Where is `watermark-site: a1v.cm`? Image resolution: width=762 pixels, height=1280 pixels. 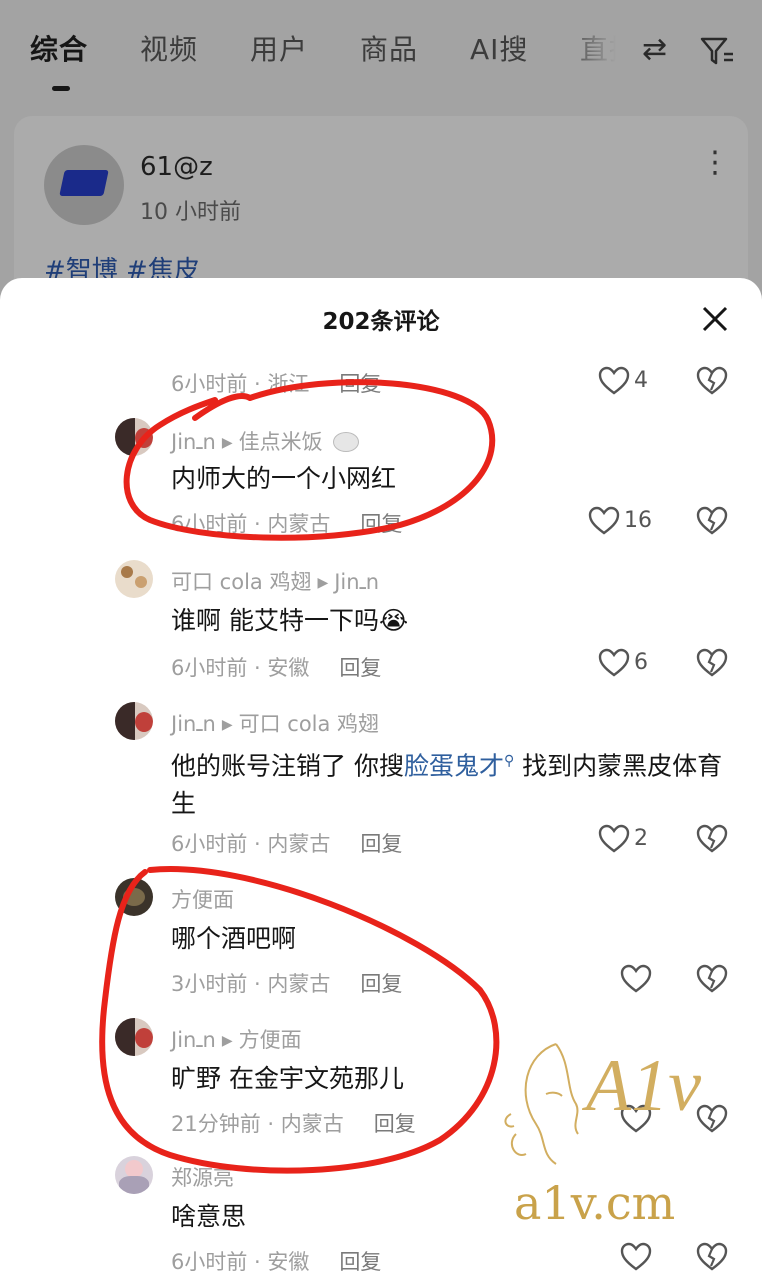
watermark-site: a1v.cm is located at coordinates (595, 1203).